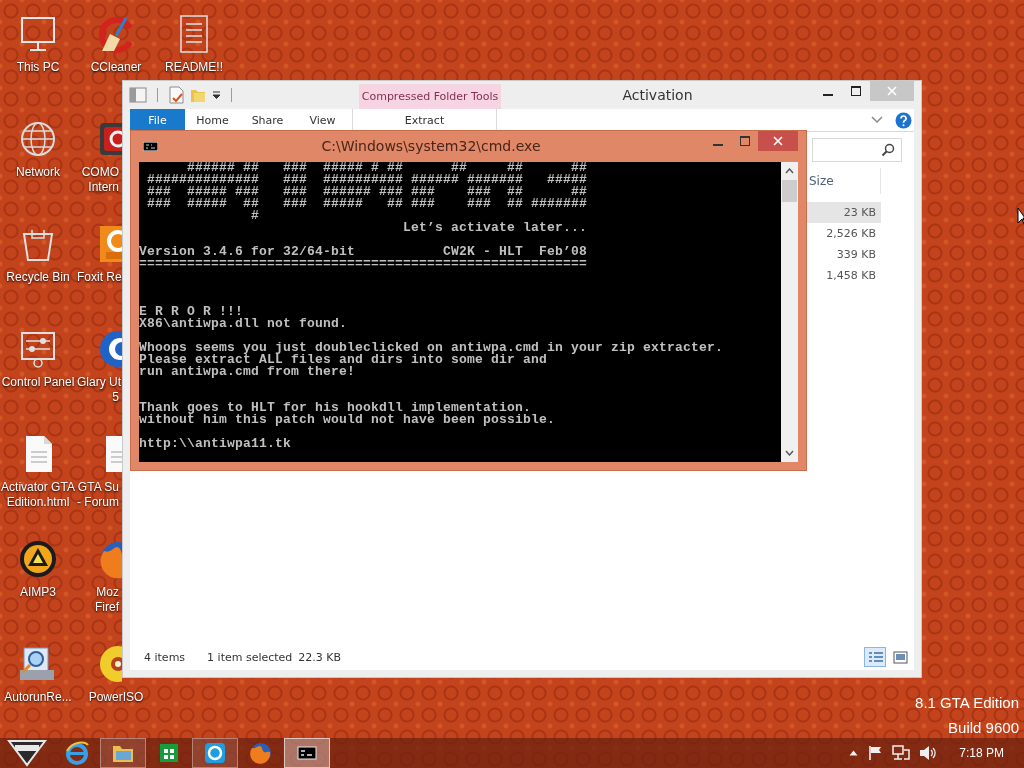  Describe the element at coordinates (38, 382) in the screenshot. I see `icon-label: Control Panel` at that location.